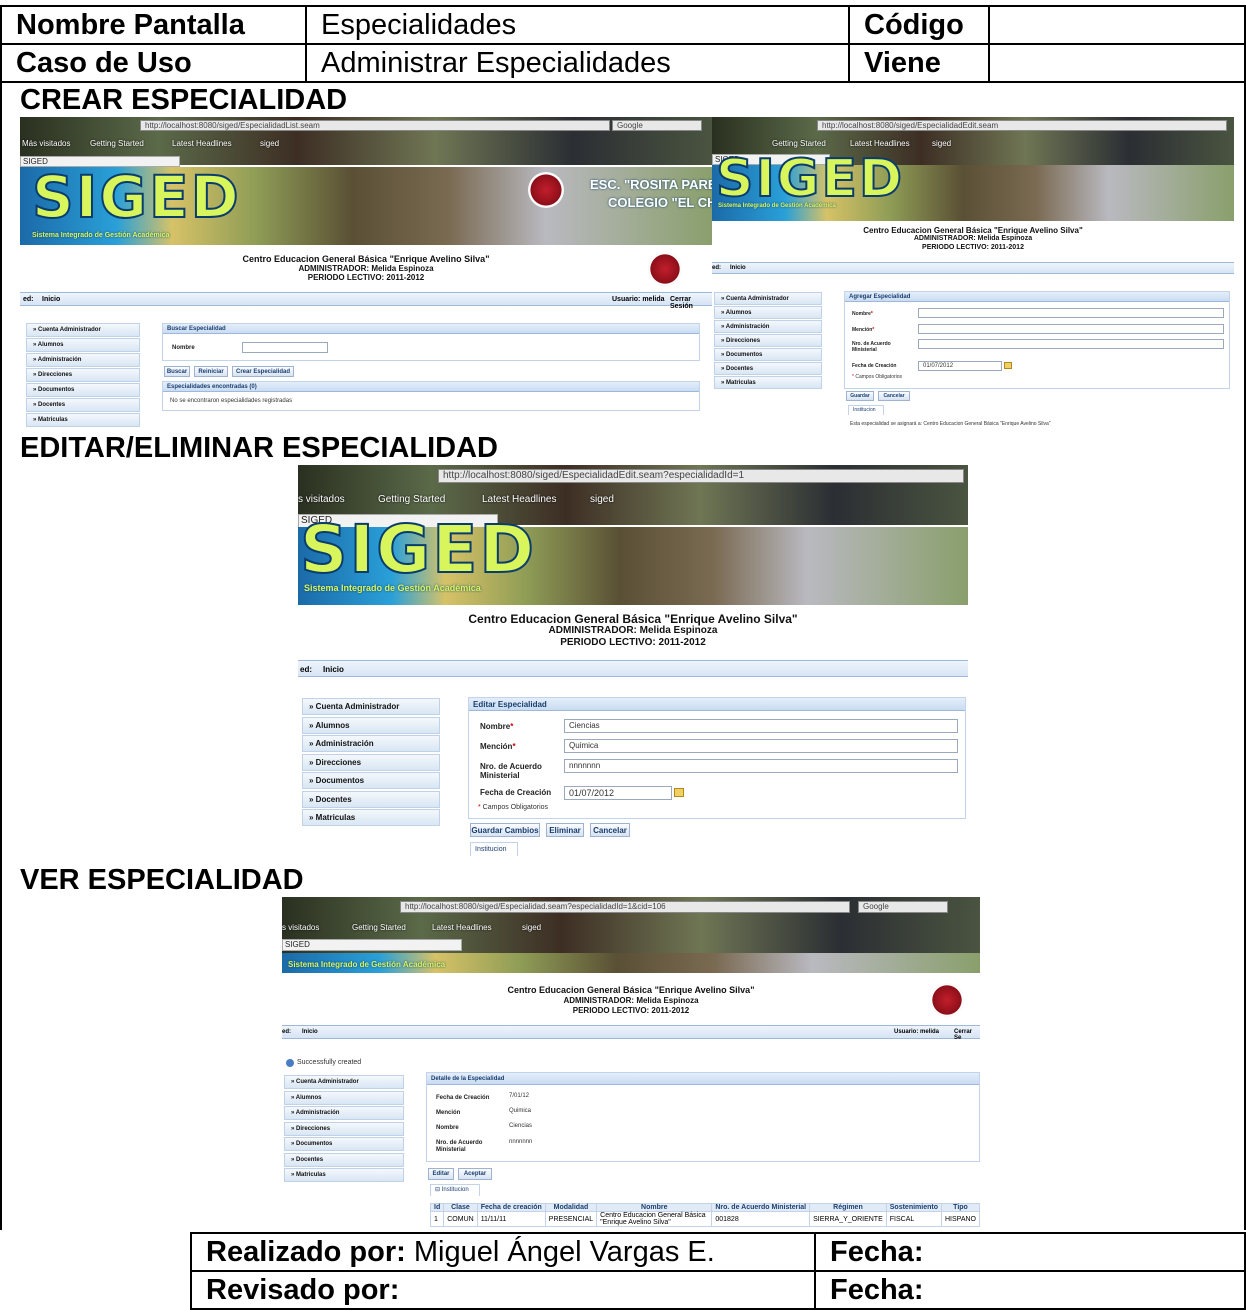 The height and width of the screenshot is (1310, 1246). What do you see at coordinates (967, 1035) in the screenshot?
I see `cerrar-sesion-link: Cerrar Se` at bounding box center [967, 1035].